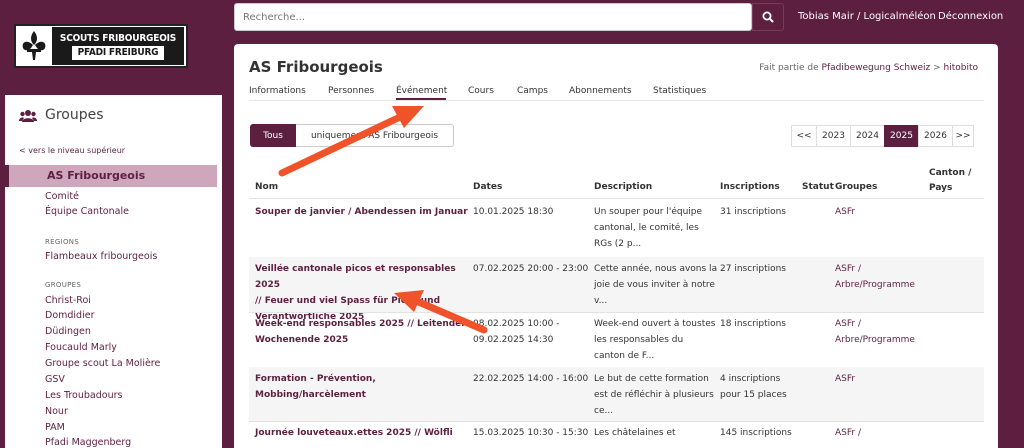 Image resolution: width=1024 pixels, height=448 pixels. What do you see at coordinates (55, 427) in the screenshot?
I see `sidebar-item-group: PAM` at bounding box center [55, 427].